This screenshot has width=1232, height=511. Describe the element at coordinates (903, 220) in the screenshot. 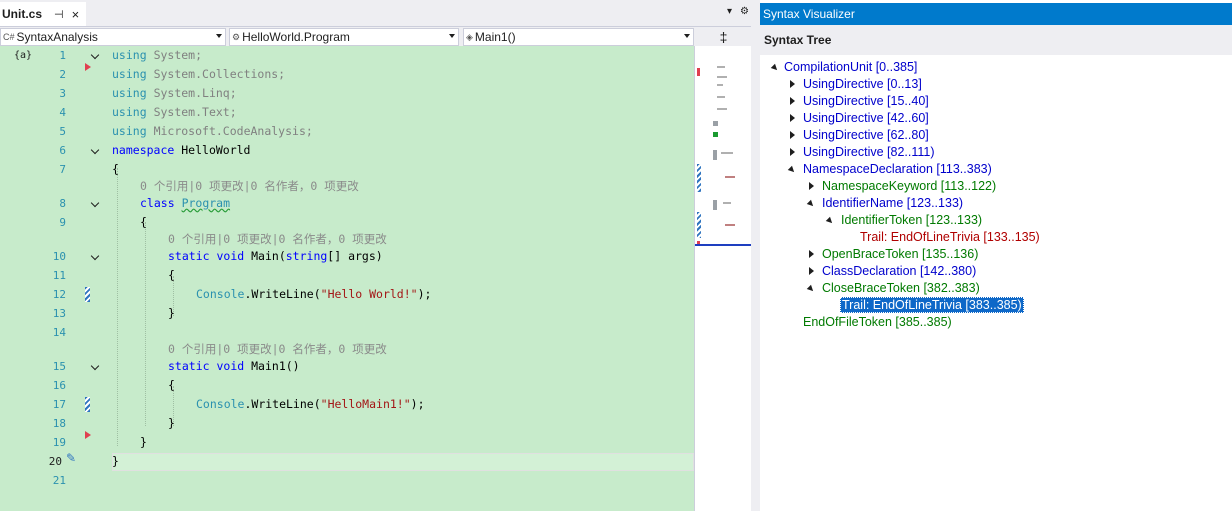

I see `tree-node: IdentifierToken [123..133)` at that location.